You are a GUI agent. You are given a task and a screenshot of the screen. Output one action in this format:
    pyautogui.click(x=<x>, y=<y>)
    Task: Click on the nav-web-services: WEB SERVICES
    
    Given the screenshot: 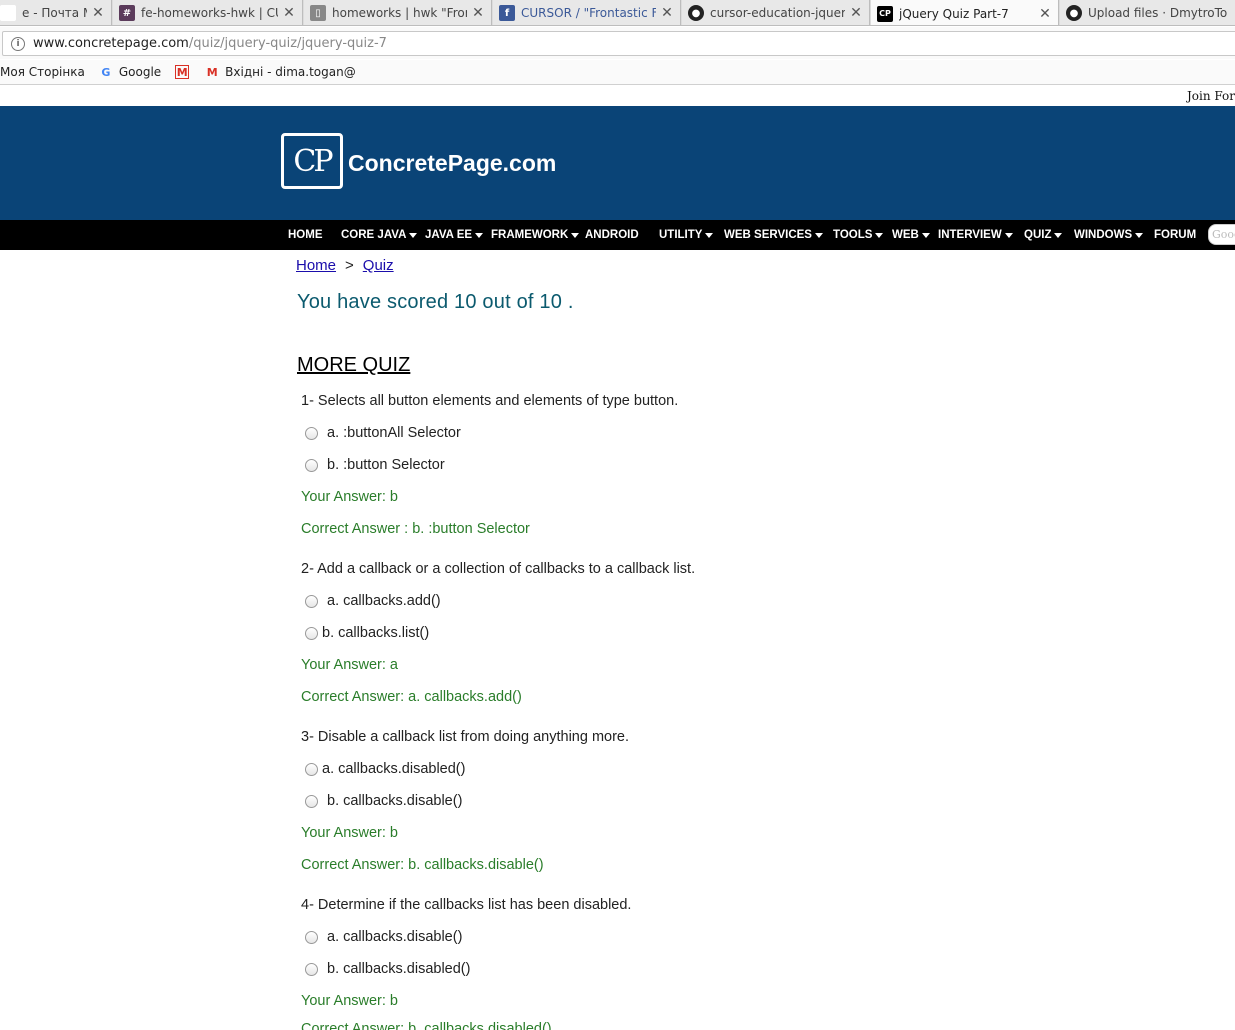 What is the action you would take?
    pyautogui.click(x=773, y=235)
    